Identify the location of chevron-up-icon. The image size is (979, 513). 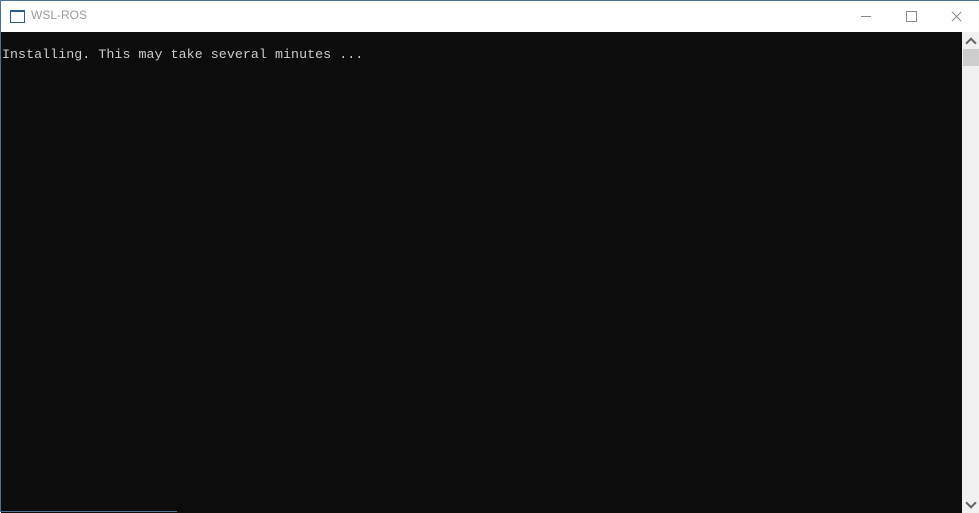
(971, 42).